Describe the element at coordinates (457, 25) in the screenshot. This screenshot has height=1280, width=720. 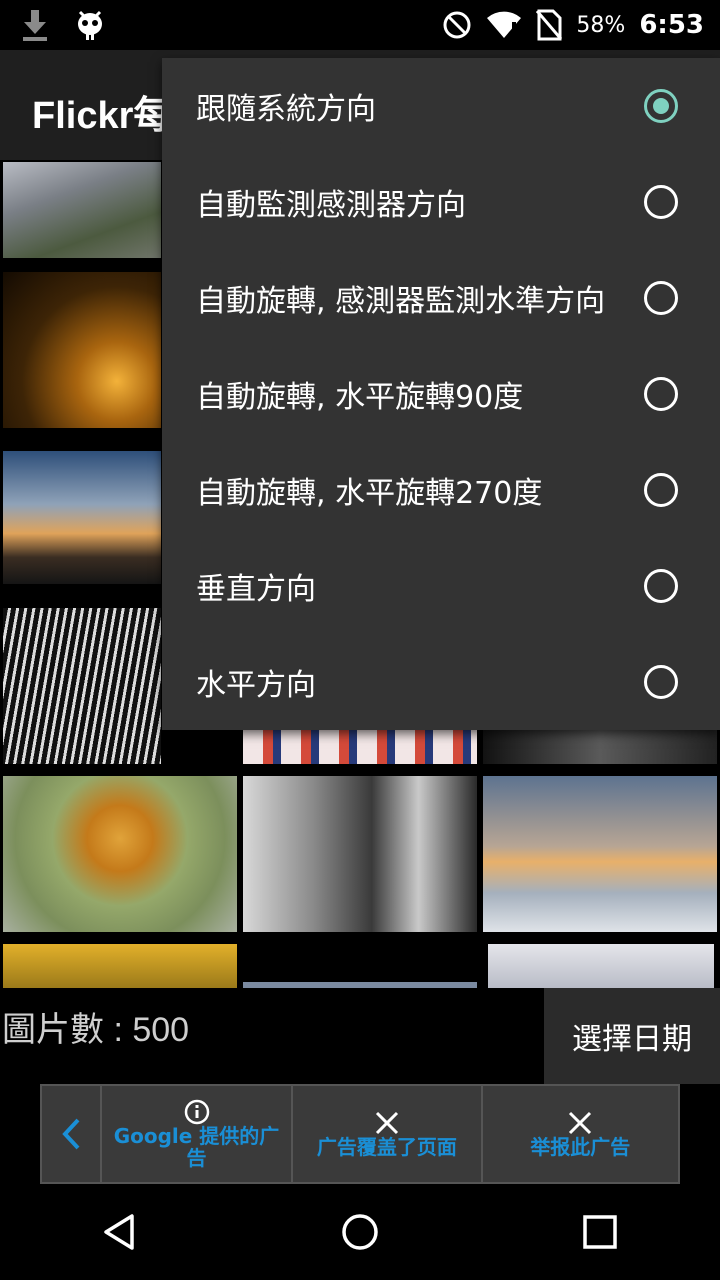
I see `do-not-disturb-icon` at that location.